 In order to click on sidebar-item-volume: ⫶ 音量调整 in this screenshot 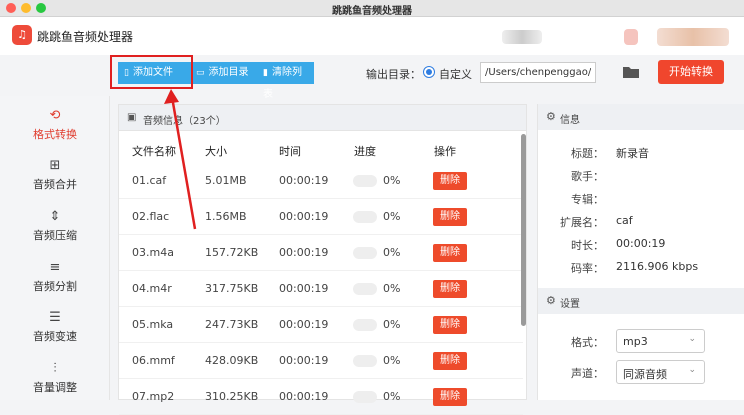, I will do `click(55, 378)`.